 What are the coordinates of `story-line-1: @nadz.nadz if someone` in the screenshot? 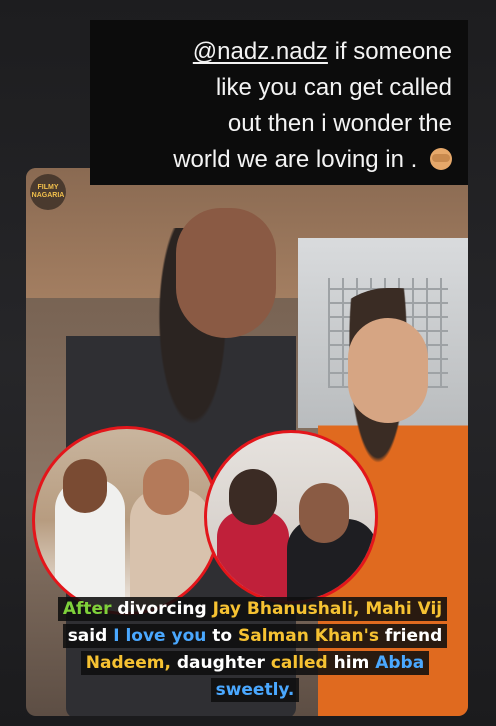 It's located at (271, 52).